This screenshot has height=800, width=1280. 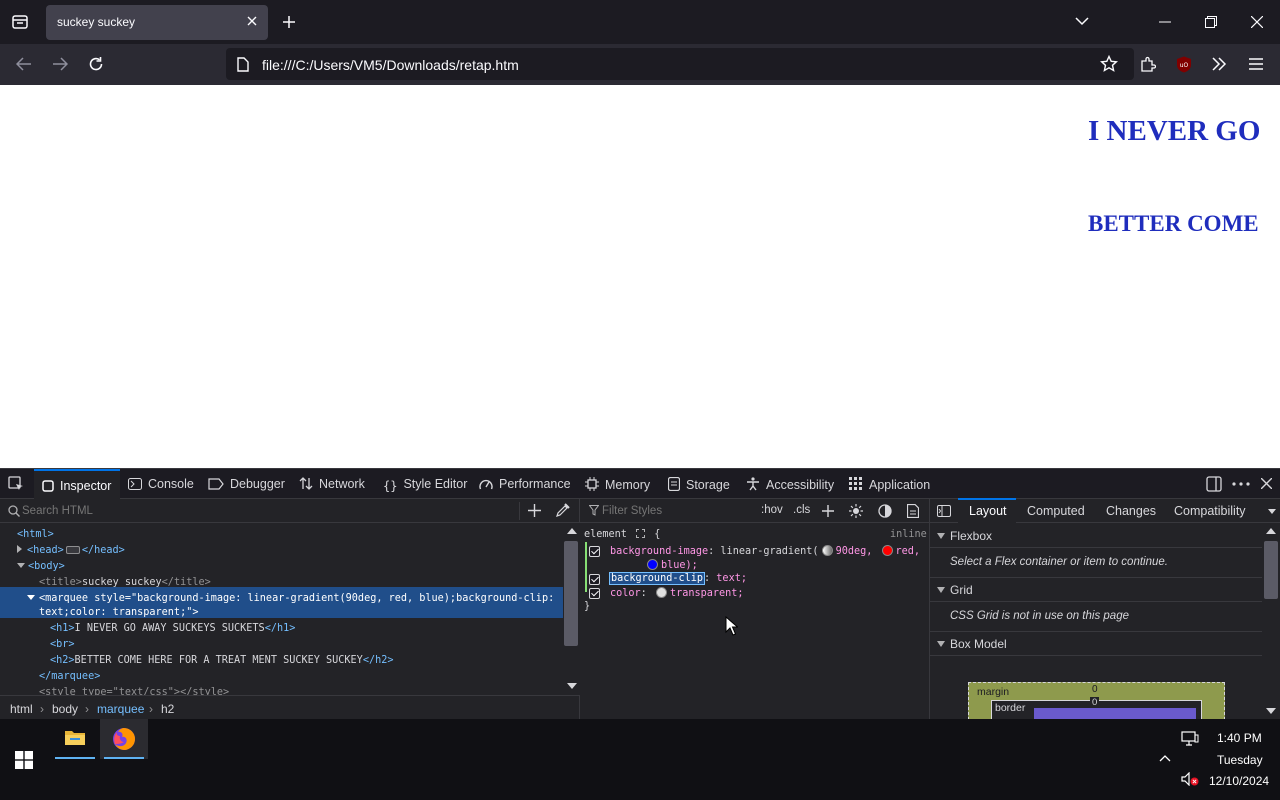 I want to click on clock-time: 1:40 PM, so click(x=1239, y=738).